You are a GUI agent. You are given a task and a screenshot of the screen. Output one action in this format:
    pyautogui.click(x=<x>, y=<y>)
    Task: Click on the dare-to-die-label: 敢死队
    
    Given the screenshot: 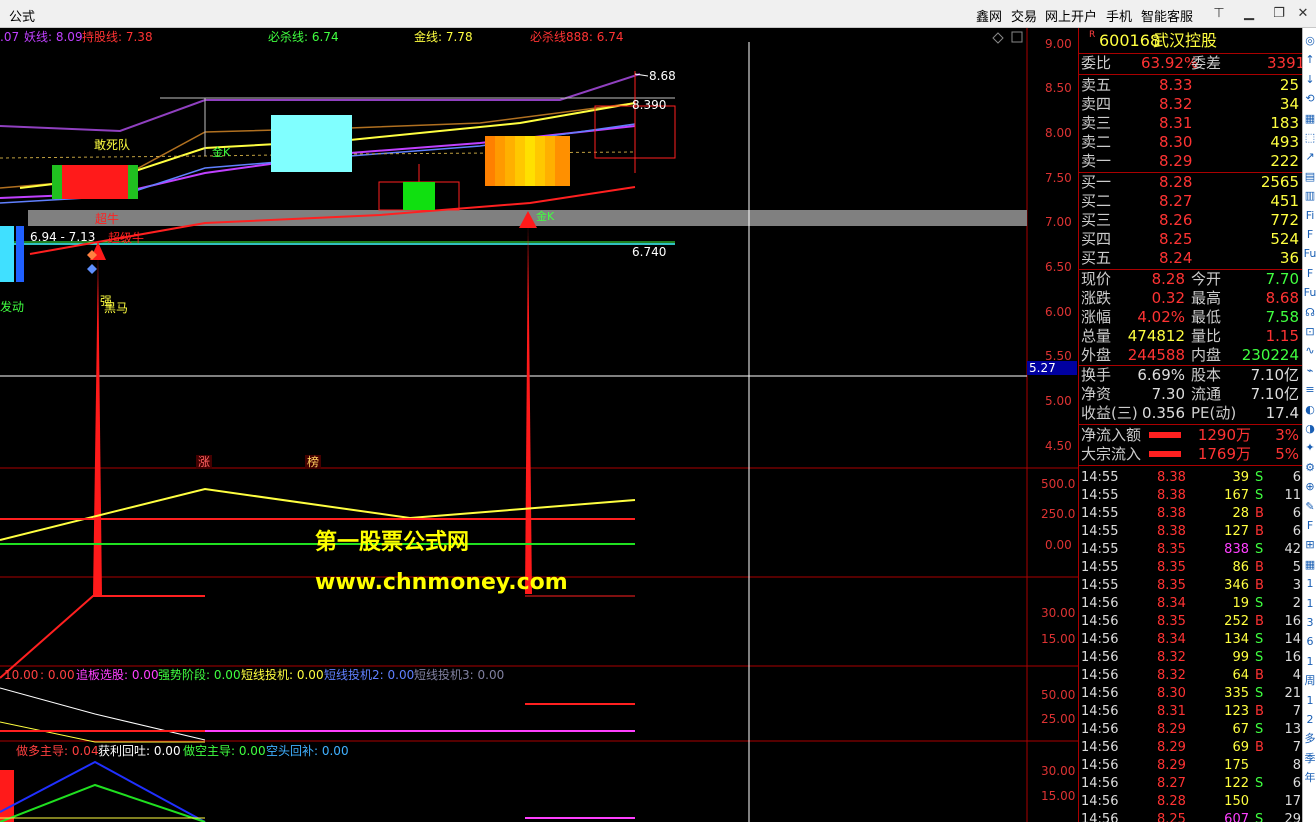 What is the action you would take?
    pyautogui.click(x=112, y=145)
    